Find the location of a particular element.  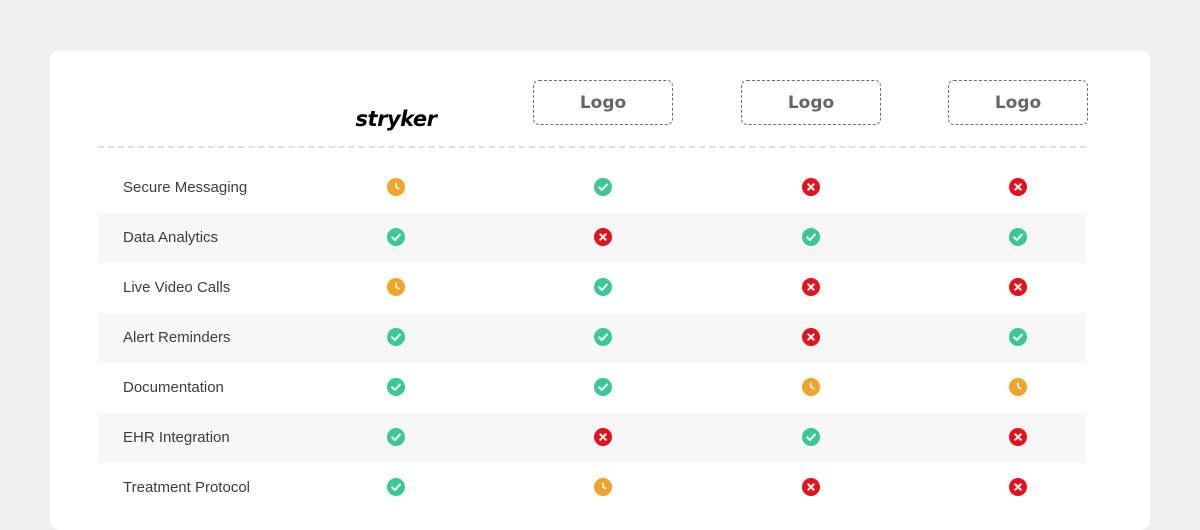

feature-label: Data Analytics is located at coordinates (171, 237).